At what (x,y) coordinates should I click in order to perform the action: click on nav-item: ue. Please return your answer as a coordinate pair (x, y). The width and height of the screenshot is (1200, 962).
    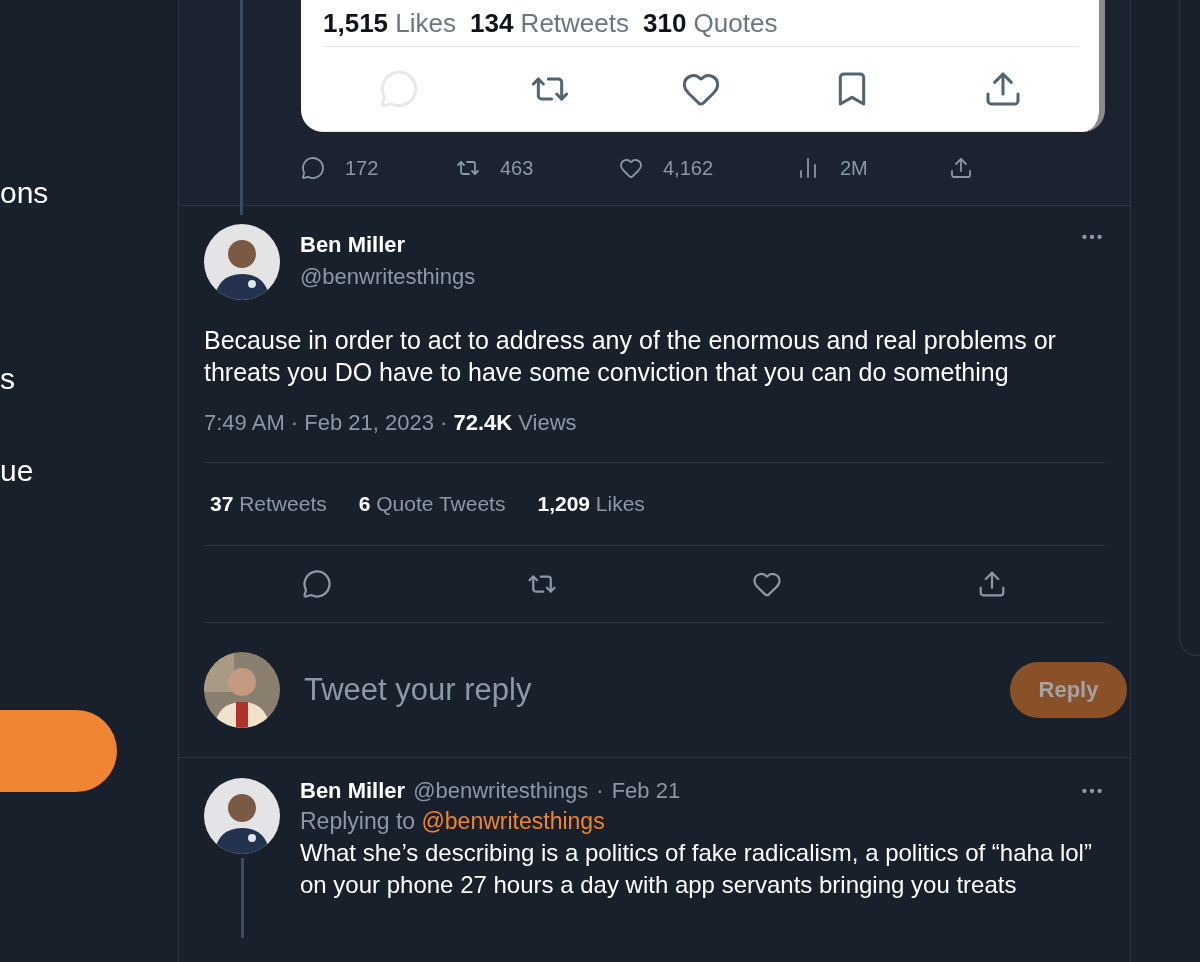
    Looking at the image, I should click on (17, 472).